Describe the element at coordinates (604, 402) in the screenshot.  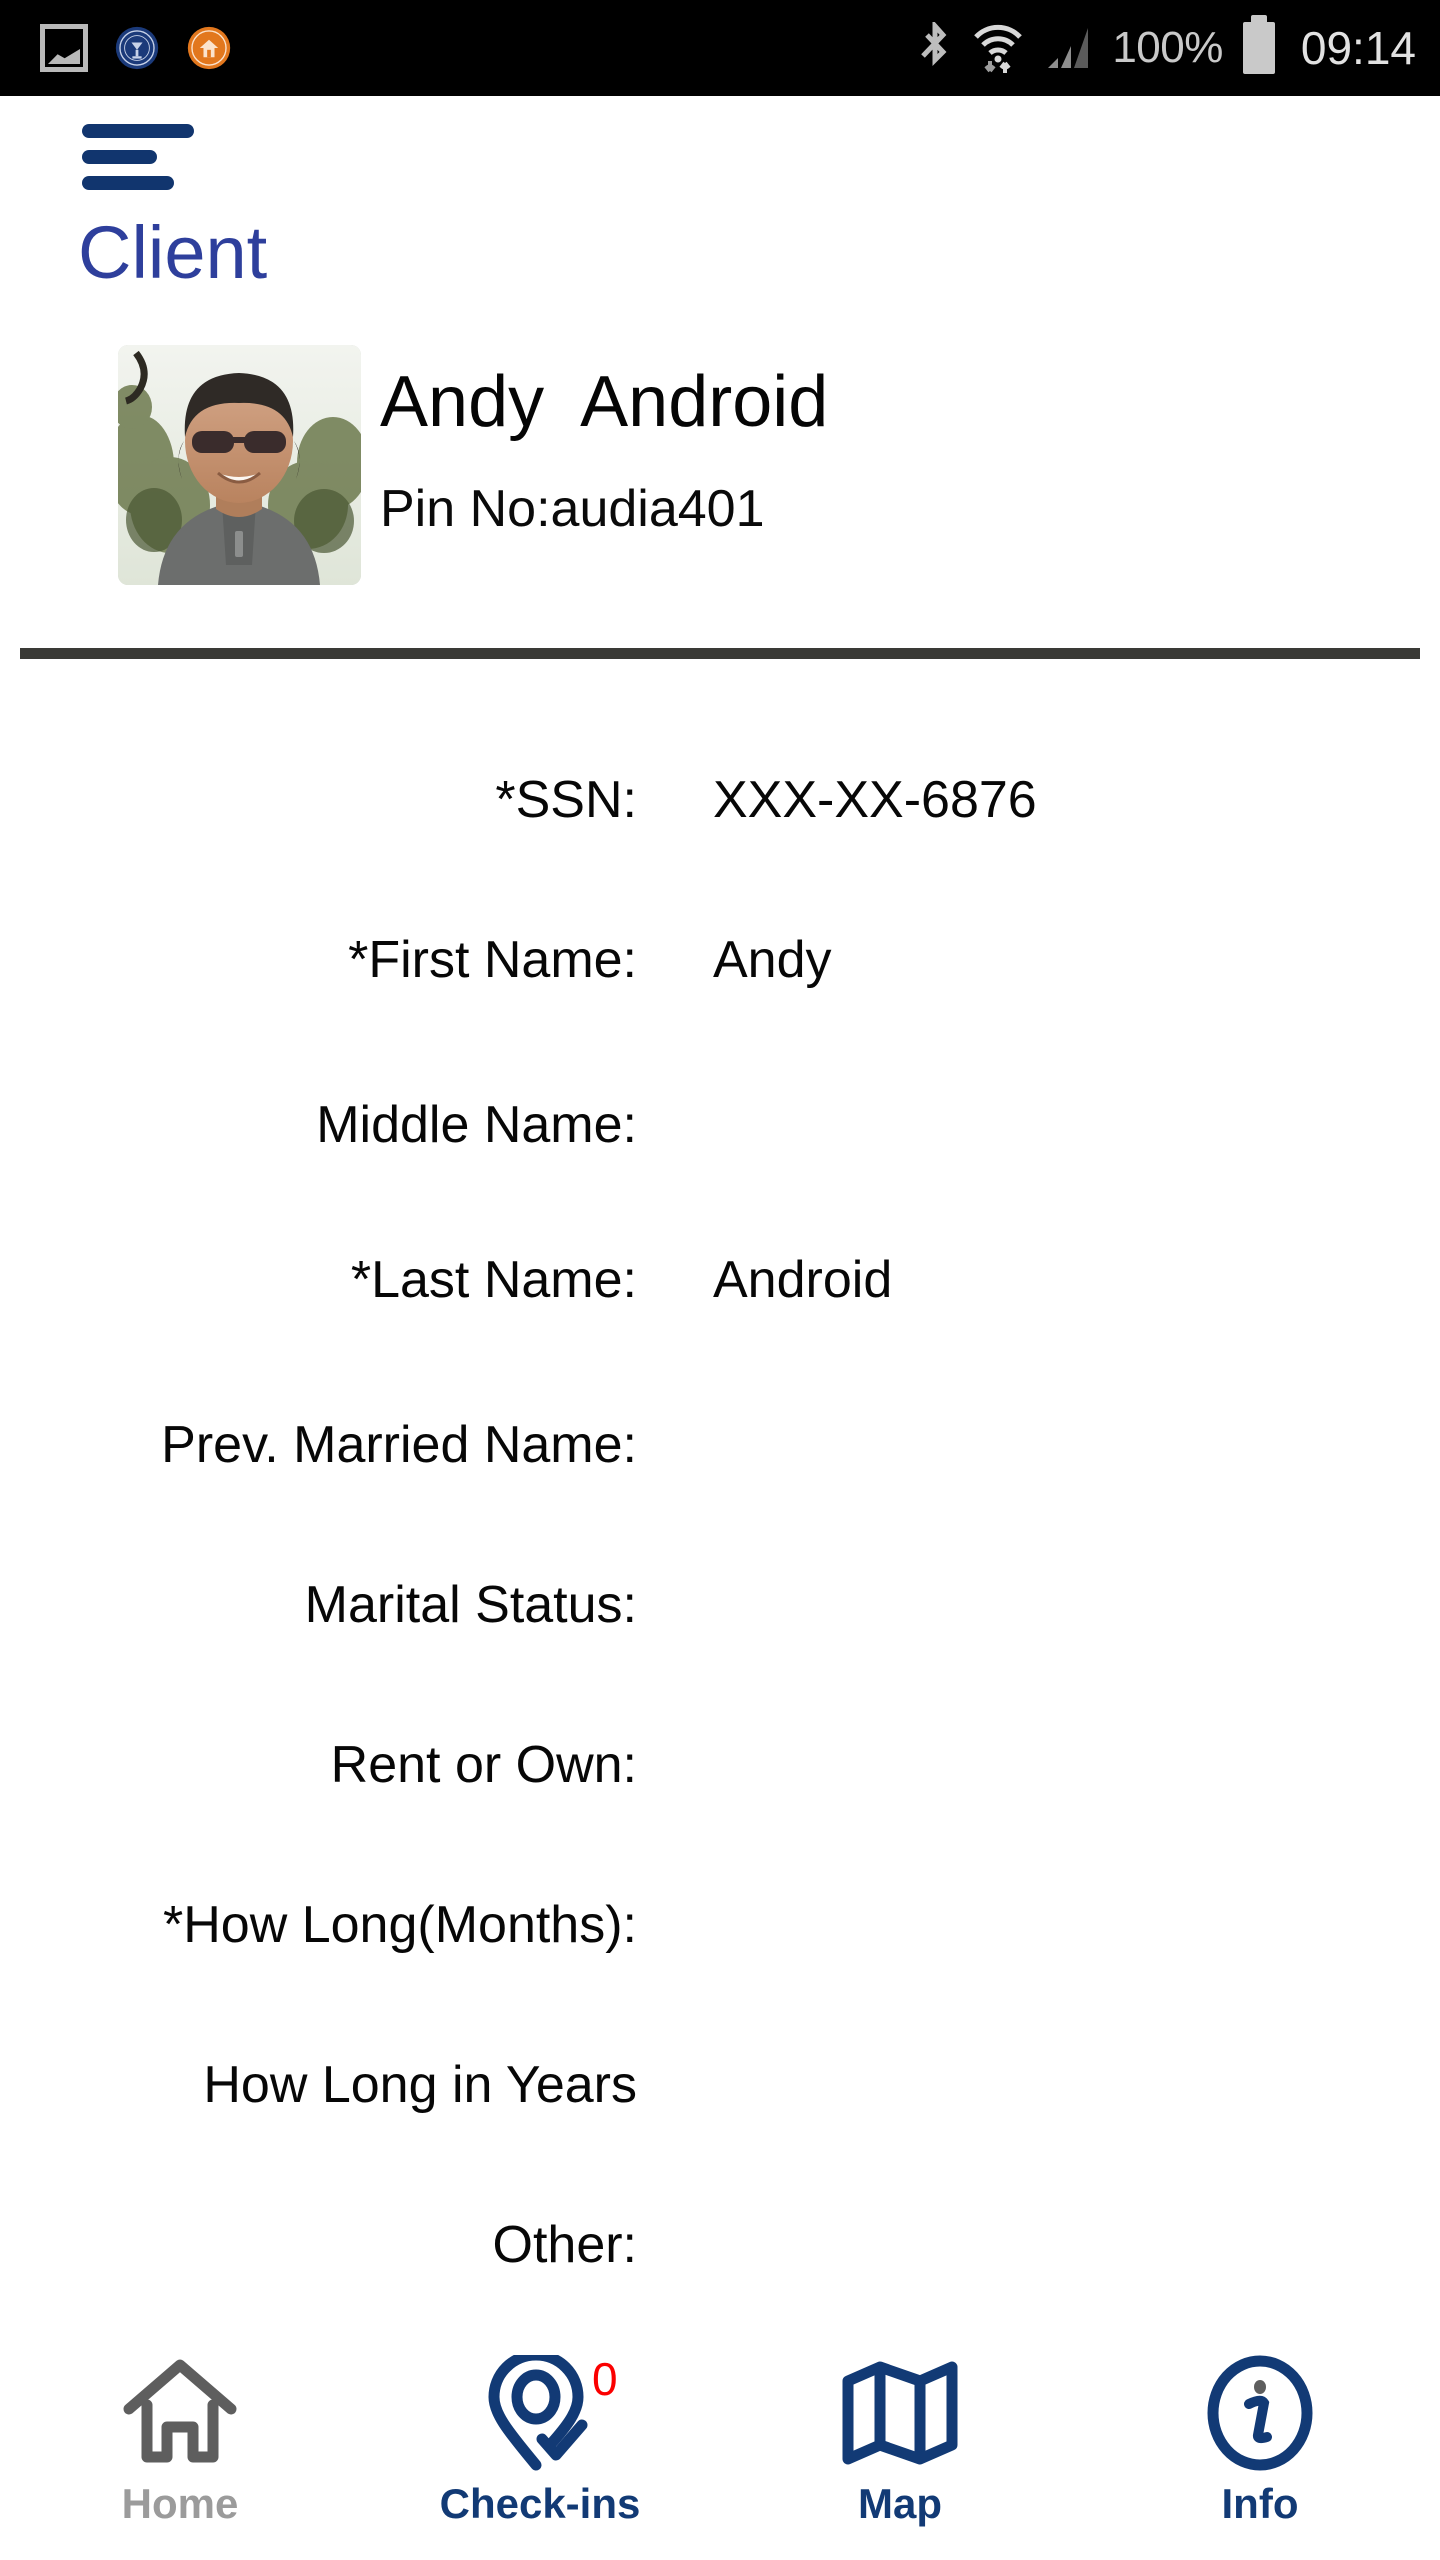
I see `client-name: Andy Android` at that location.